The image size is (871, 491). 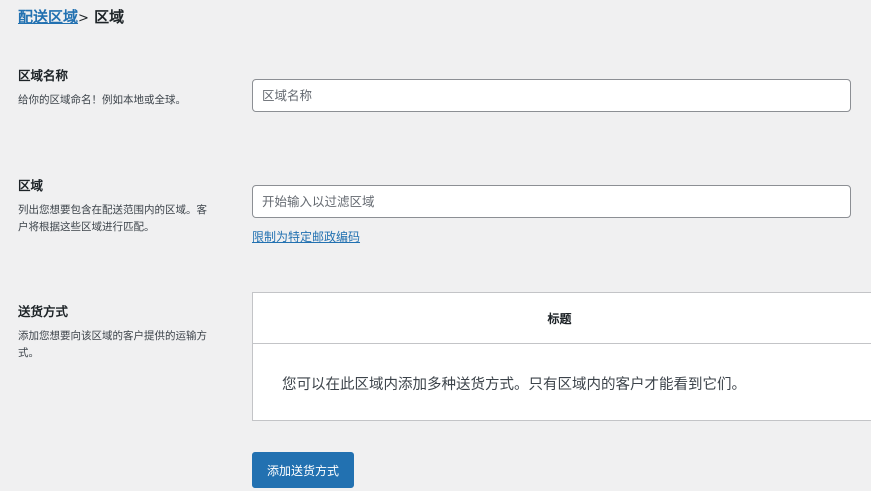 I want to click on zone-name-input, so click(x=551, y=95).